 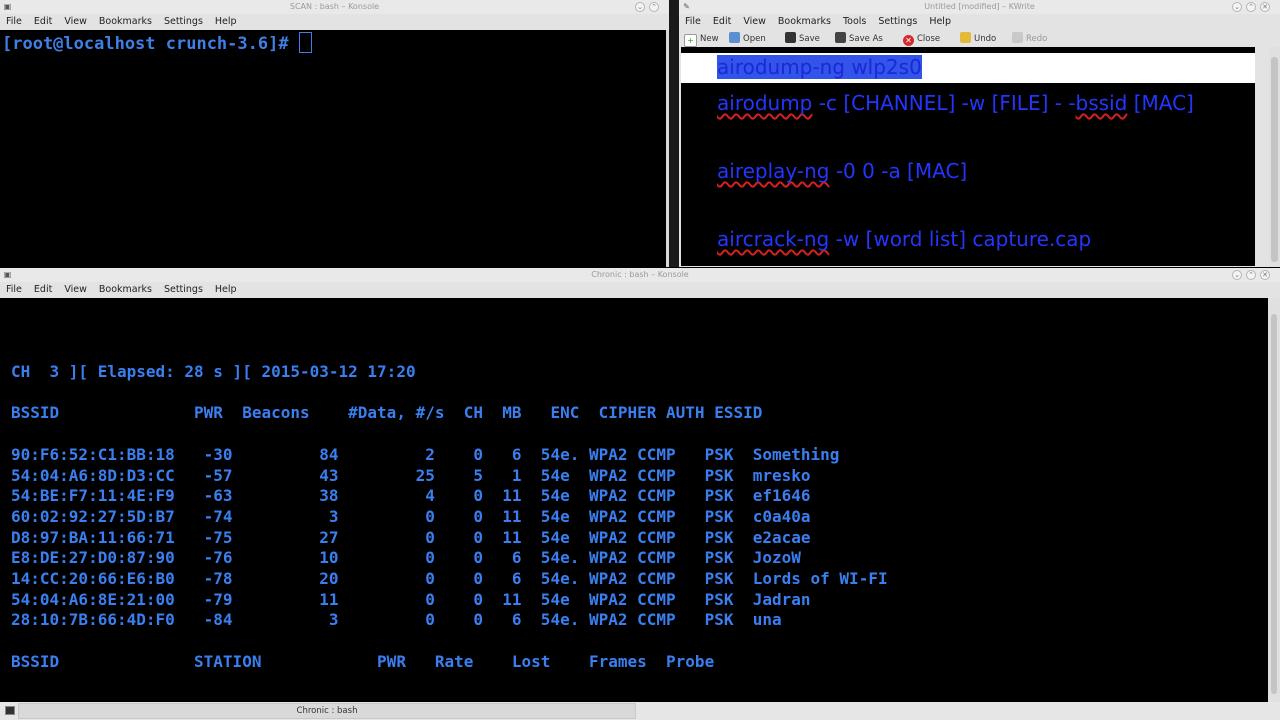 I want to click on misspelled-word: airodump, so click(x=765, y=103).